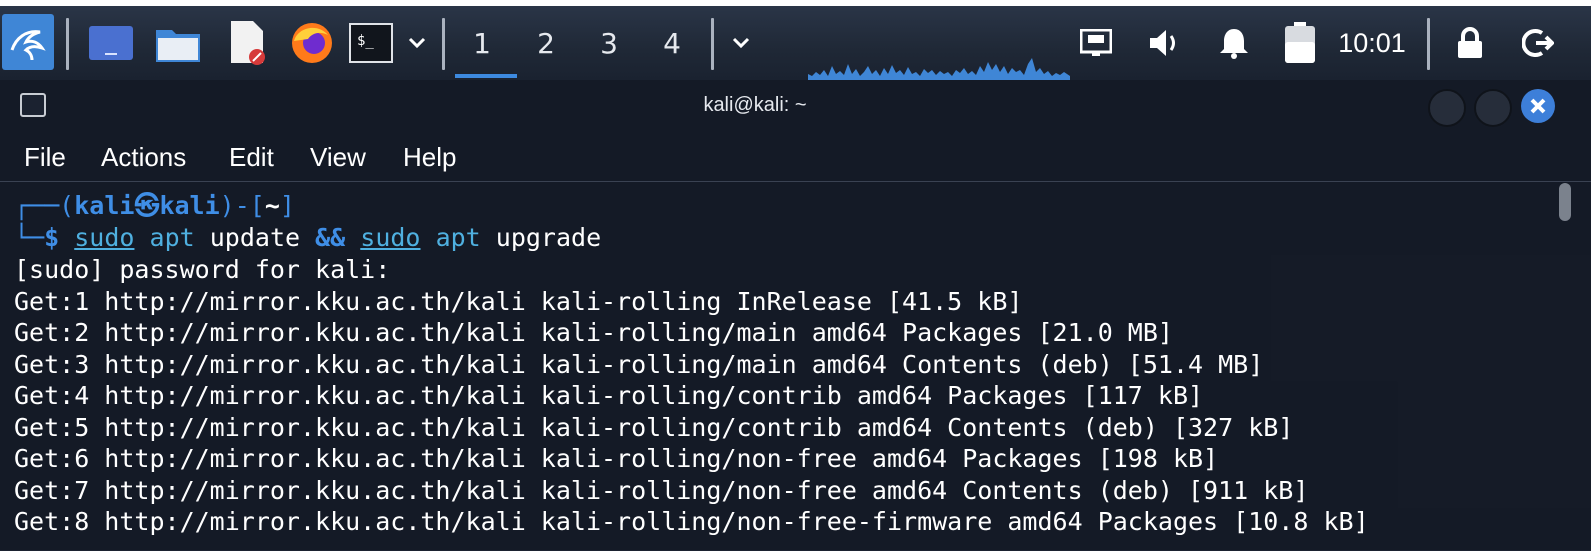  What do you see at coordinates (1372, 43) in the screenshot?
I see `clock: 10:01` at bounding box center [1372, 43].